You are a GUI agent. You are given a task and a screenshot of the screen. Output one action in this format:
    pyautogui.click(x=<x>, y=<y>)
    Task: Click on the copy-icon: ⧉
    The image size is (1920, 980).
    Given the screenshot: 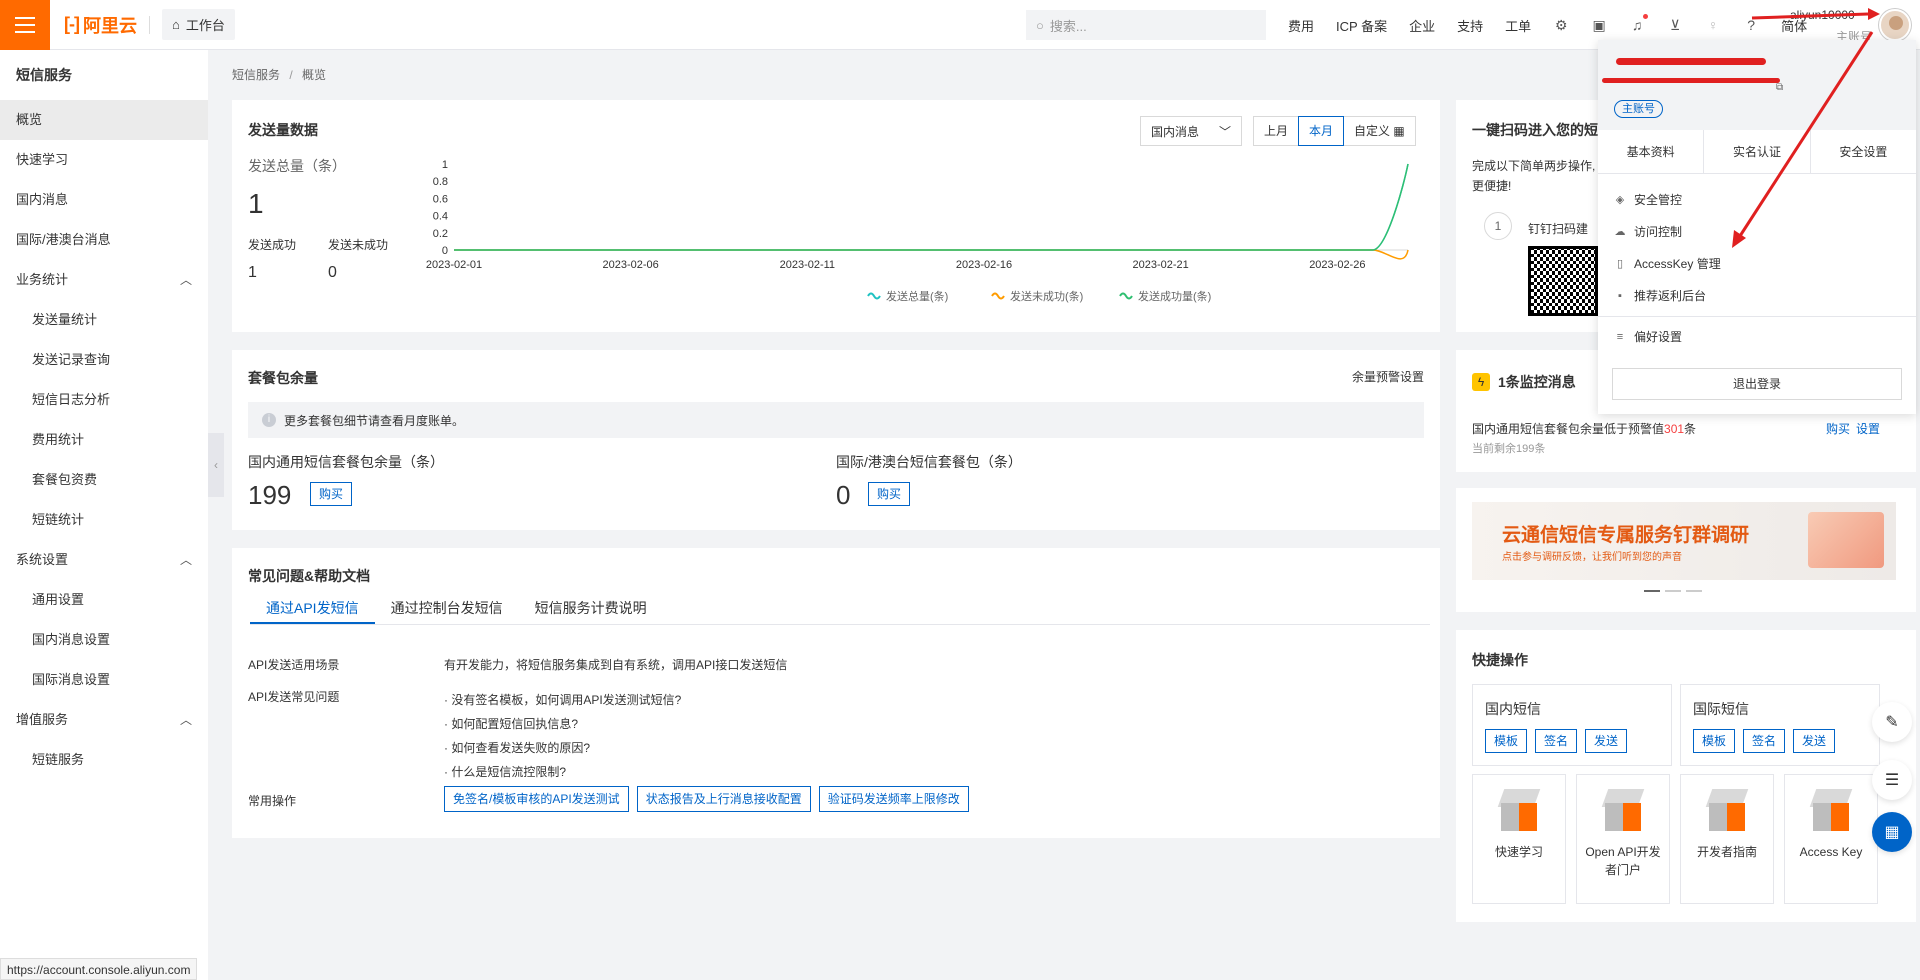 What is the action you would take?
    pyautogui.click(x=1779, y=87)
    